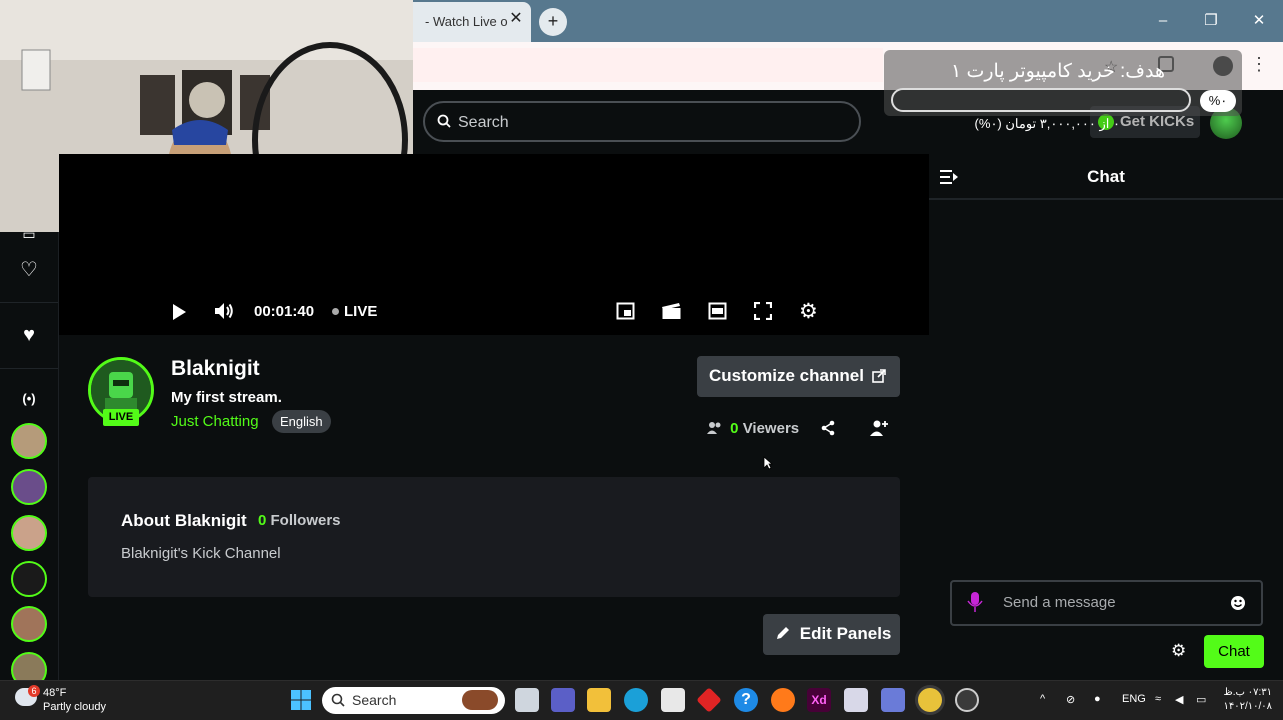 This screenshot has width=1283, height=720. What do you see at coordinates (55, 693) in the screenshot?
I see `temperature: 48°F` at bounding box center [55, 693].